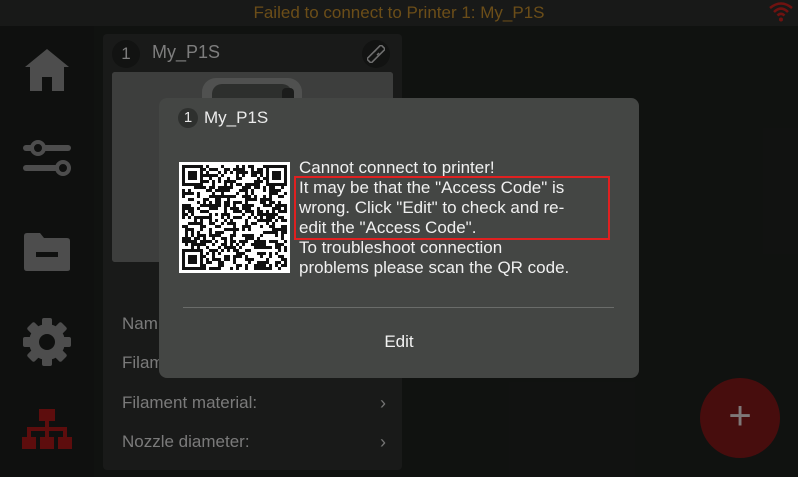 The height and width of the screenshot is (477, 798). I want to click on dialog-printer-number: 1, so click(188, 118).